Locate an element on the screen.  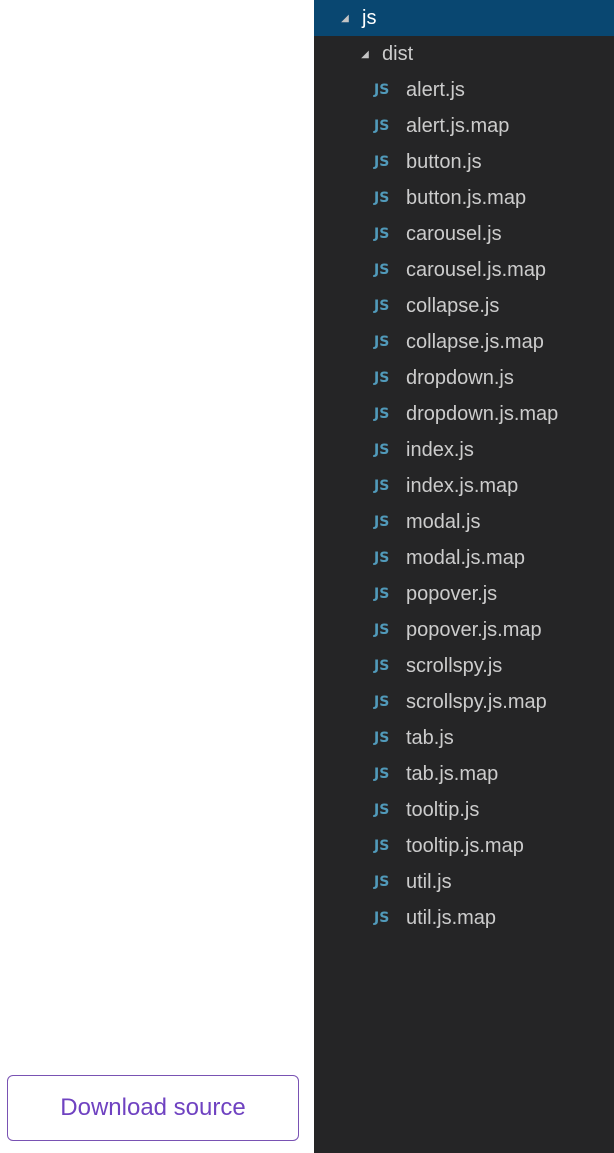
file-label: collapse.js.map is located at coordinates (475, 341).